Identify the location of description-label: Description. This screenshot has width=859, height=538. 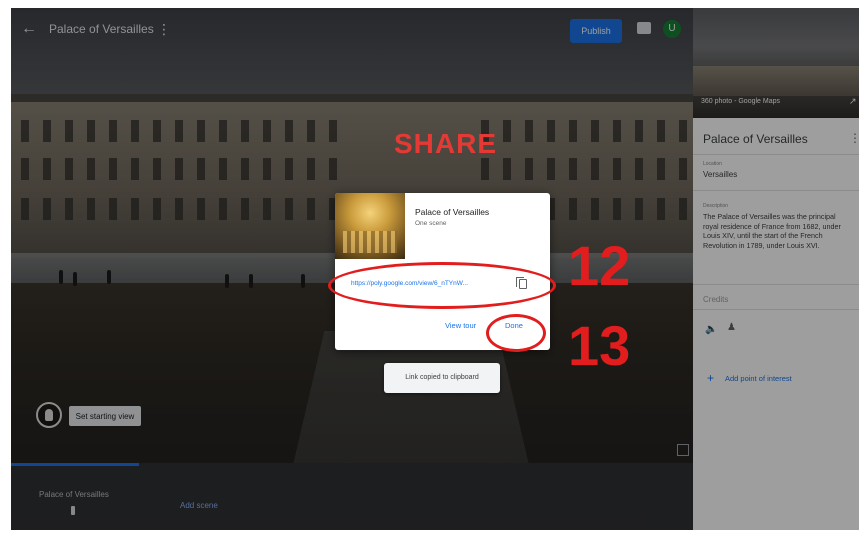
(716, 206).